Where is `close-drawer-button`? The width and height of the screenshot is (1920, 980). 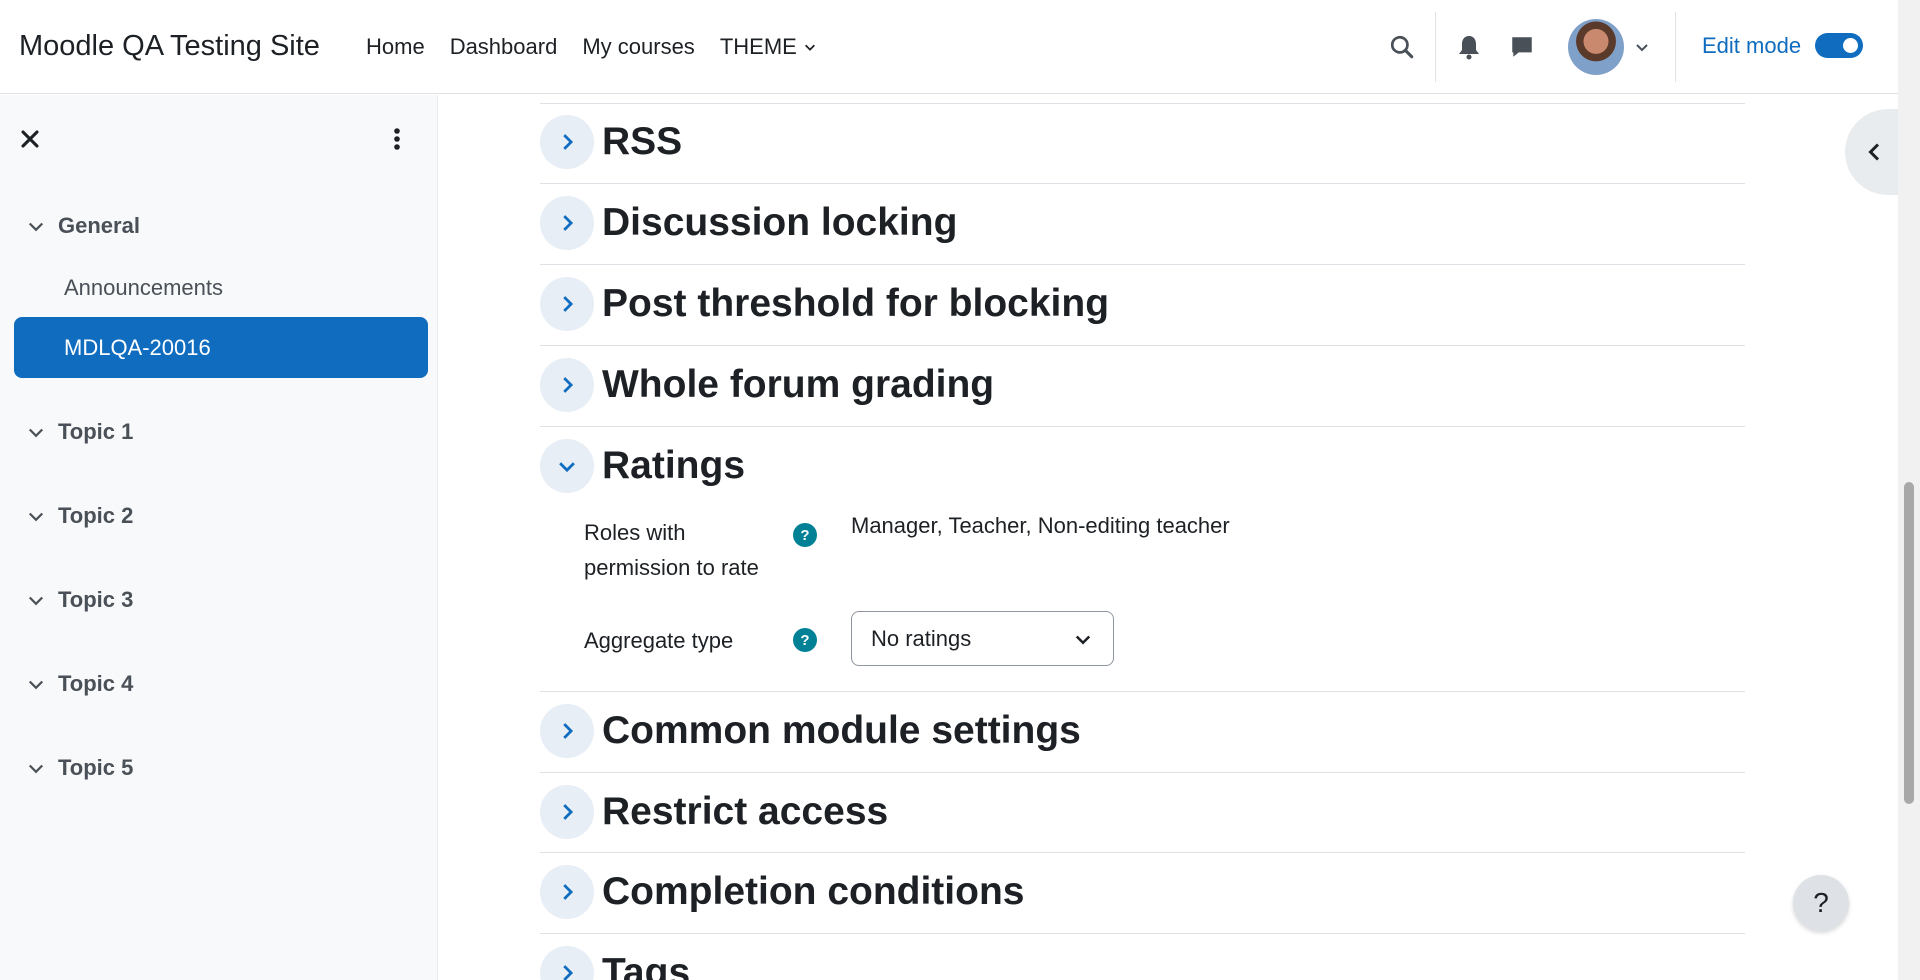 close-drawer-button is located at coordinates (30, 139).